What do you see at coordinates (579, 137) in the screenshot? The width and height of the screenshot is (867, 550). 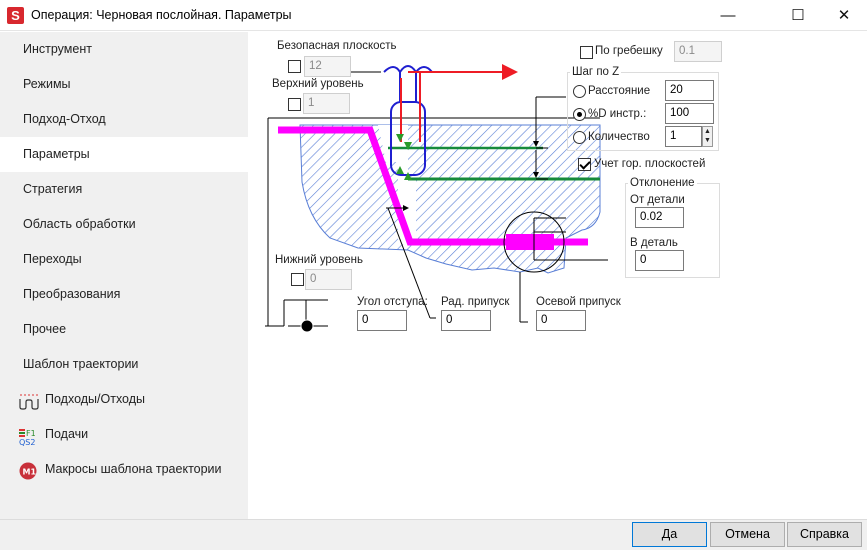 I see `count-radio` at bounding box center [579, 137].